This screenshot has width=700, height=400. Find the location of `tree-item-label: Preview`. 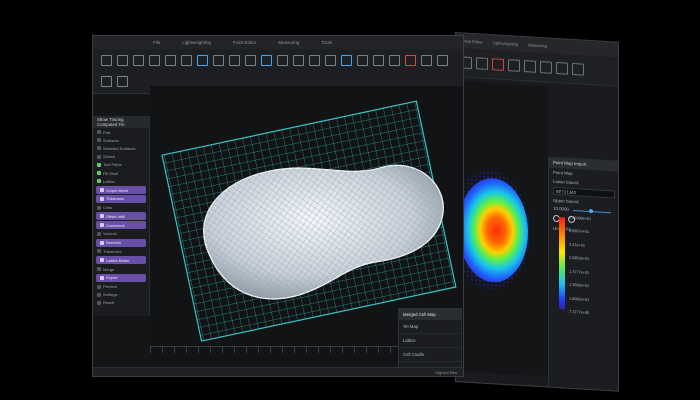

tree-item-label: Preview is located at coordinates (110, 287).